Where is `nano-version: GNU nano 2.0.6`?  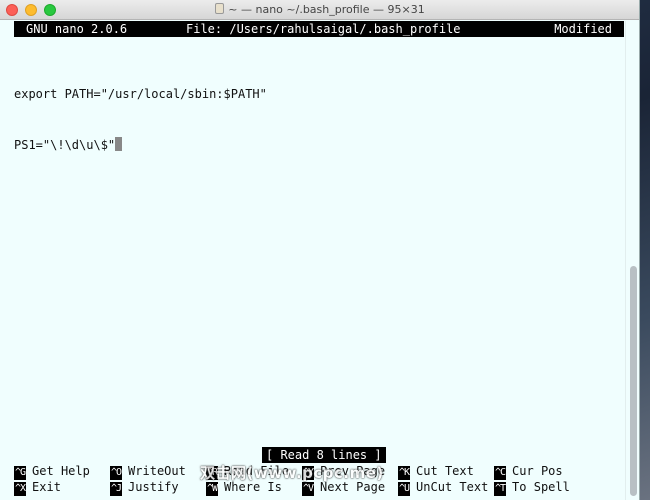 nano-version: GNU nano 2.0.6 is located at coordinates (77, 29).